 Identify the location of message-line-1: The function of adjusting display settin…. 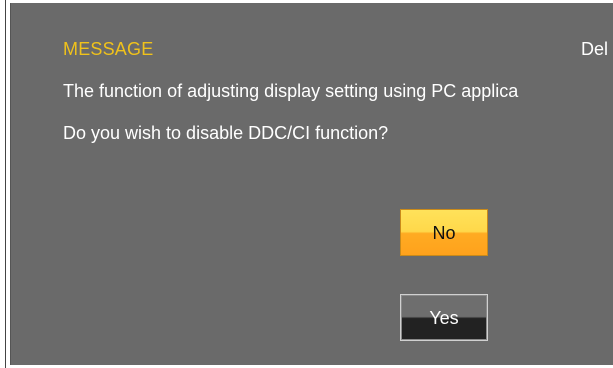
(291, 91).